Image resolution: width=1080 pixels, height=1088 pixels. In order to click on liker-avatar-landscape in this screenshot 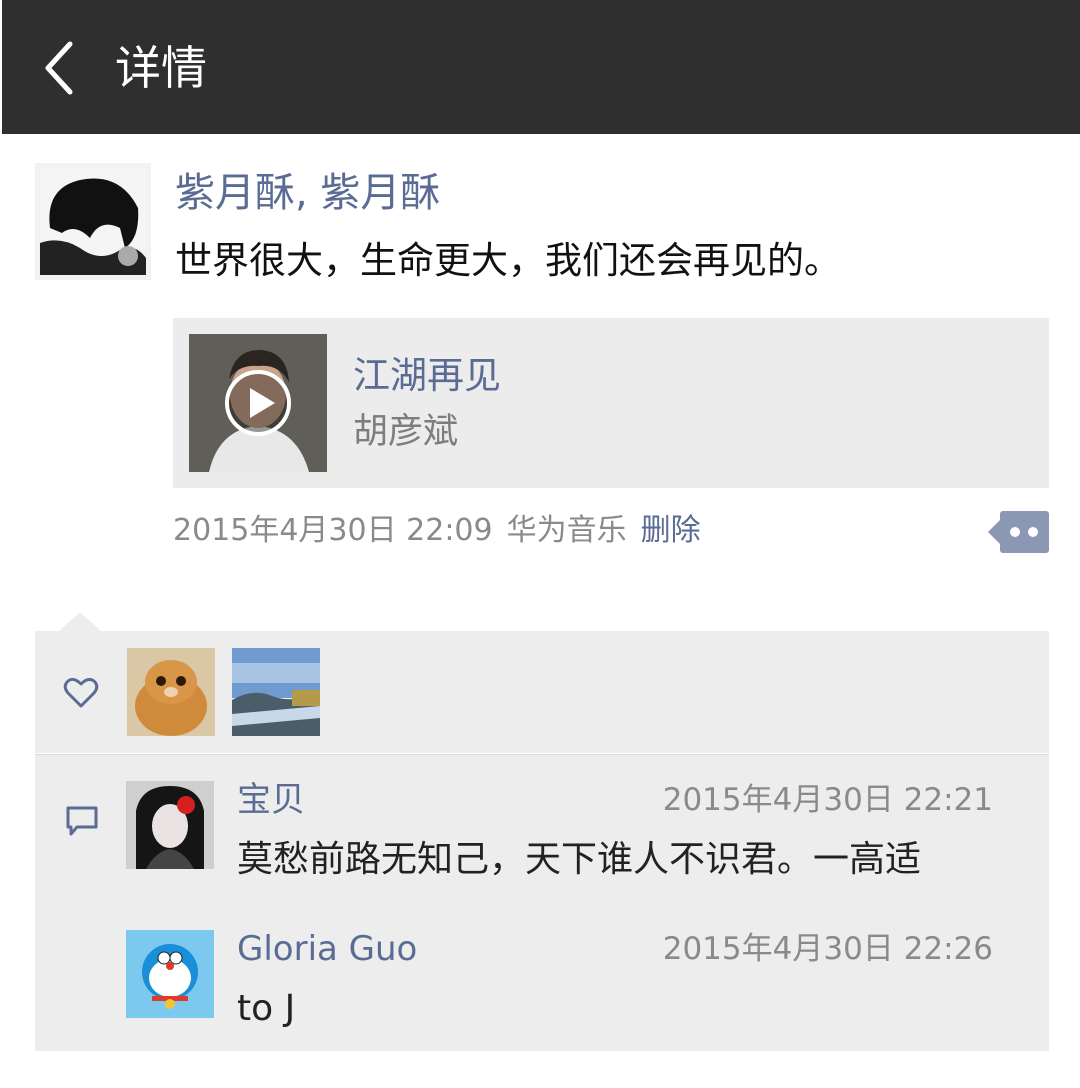, I will do `click(276, 692)`.